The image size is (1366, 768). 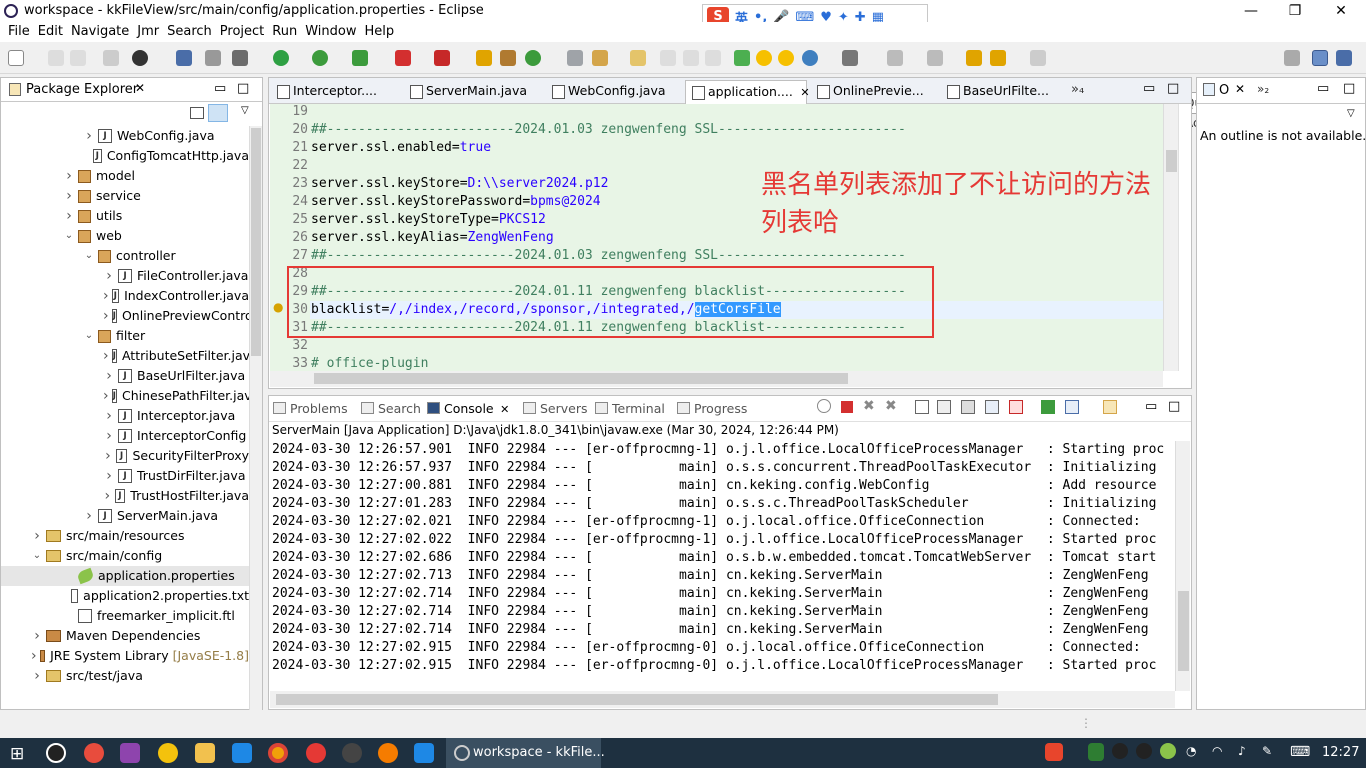 I want to click on console-tab-progress: Progress, so click(x=712, y=410).